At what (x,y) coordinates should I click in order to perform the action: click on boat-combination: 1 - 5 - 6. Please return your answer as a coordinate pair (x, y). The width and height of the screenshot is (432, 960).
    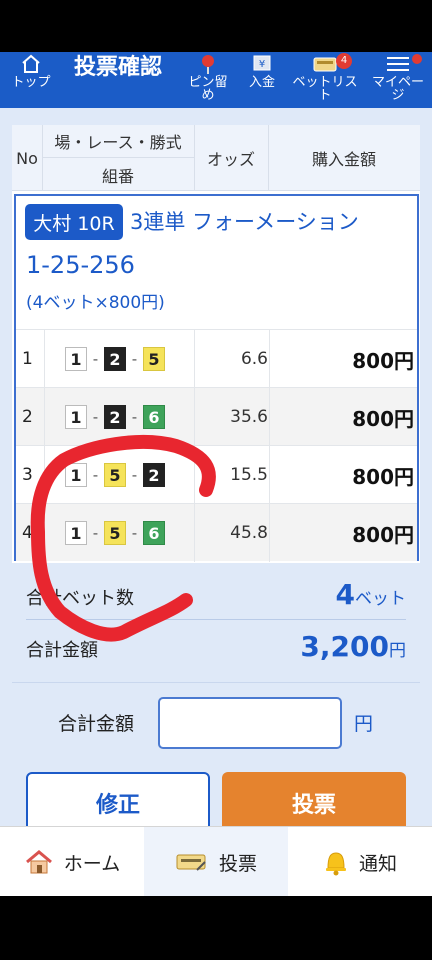
    Looking at the image, I should click on (115, 533).